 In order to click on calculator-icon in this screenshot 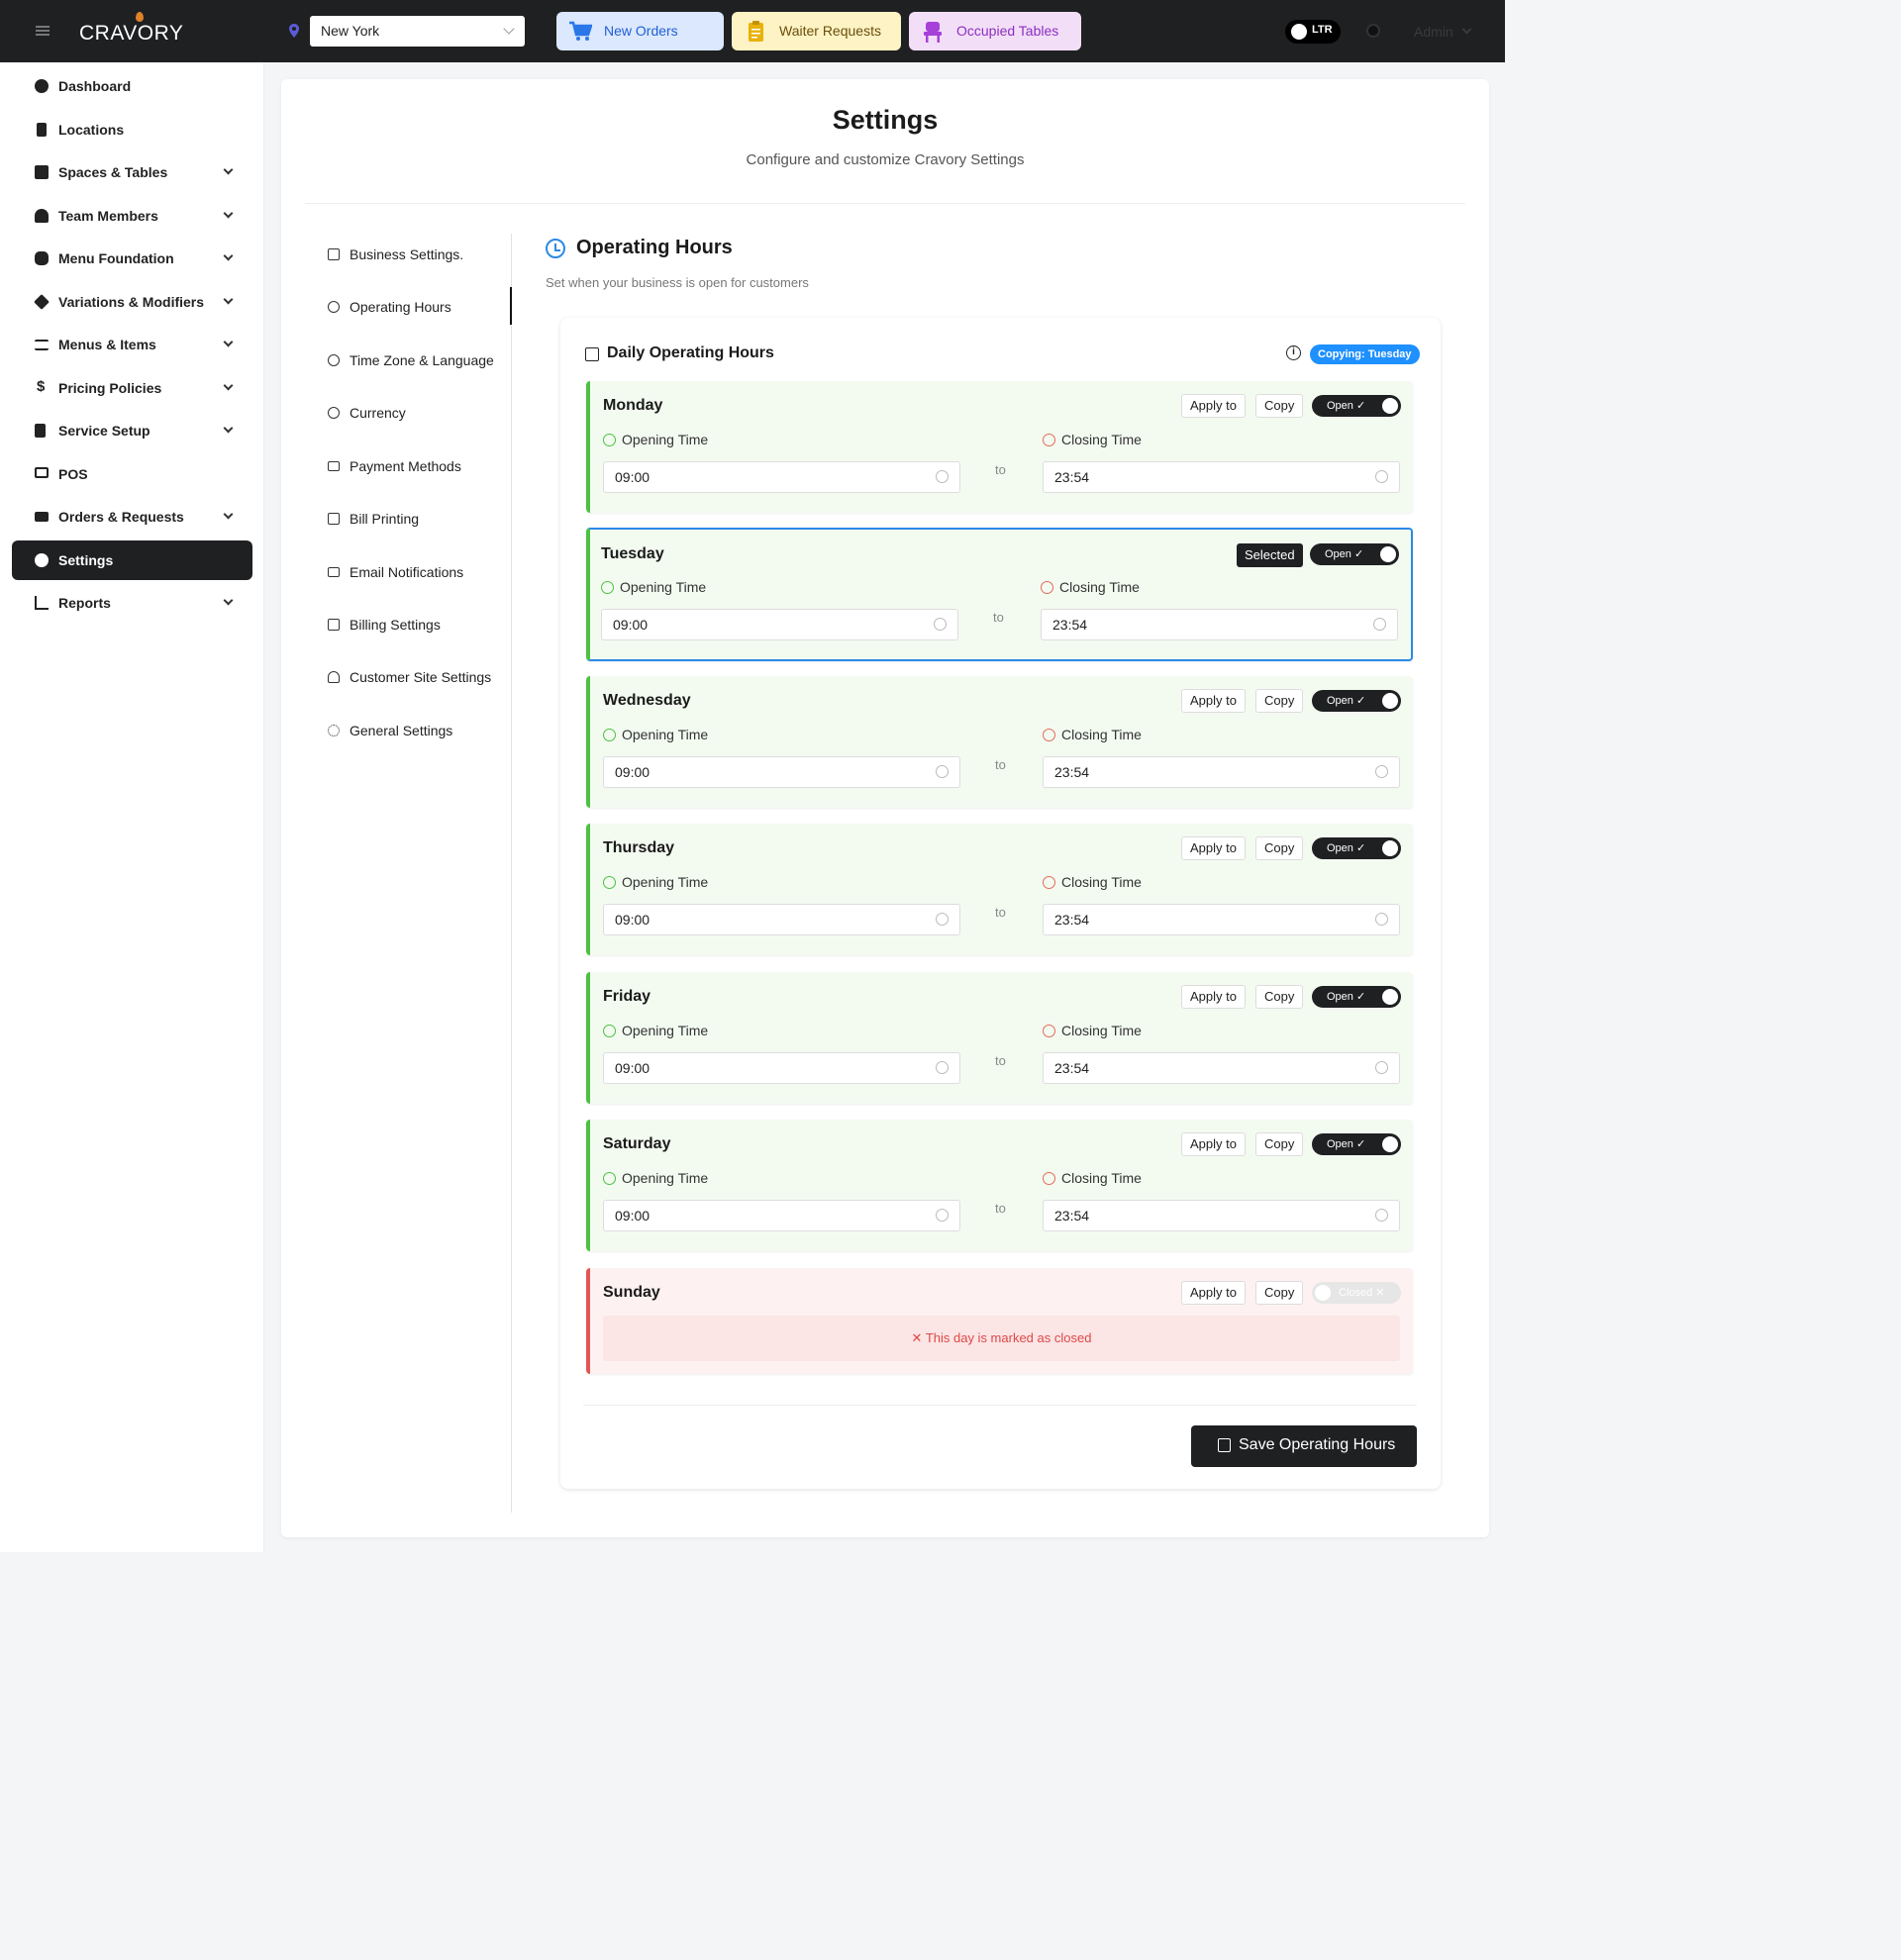, I will do `click(334, 625)`.